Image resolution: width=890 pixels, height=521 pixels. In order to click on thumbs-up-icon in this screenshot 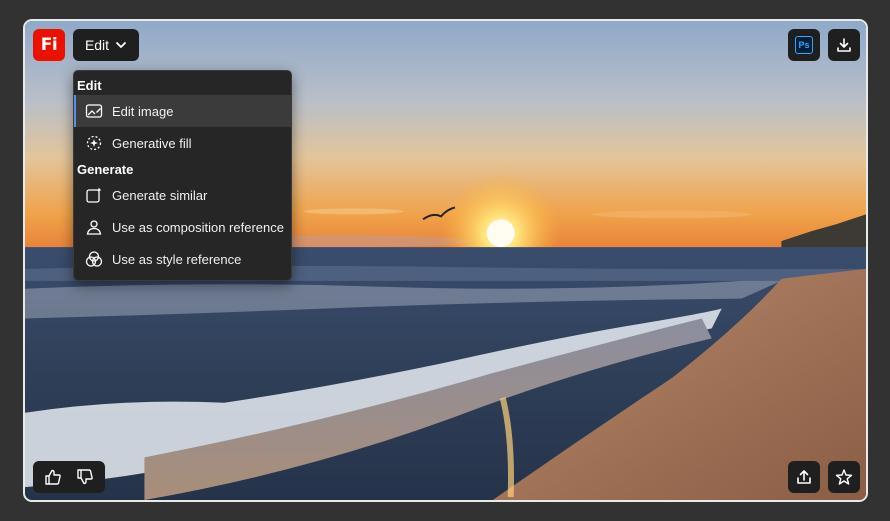, I will do `click(53, 477)`.